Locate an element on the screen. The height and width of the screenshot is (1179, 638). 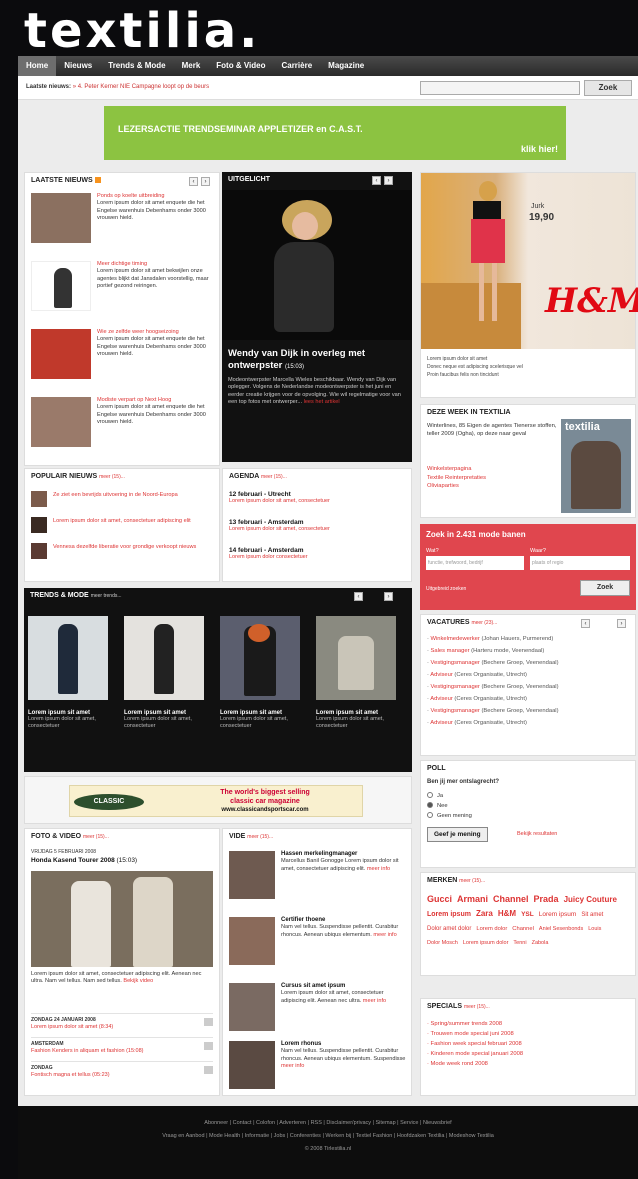
video-mini-link: Fontisch magna et tellus (05:23) is located at coordinates (70, 1075).